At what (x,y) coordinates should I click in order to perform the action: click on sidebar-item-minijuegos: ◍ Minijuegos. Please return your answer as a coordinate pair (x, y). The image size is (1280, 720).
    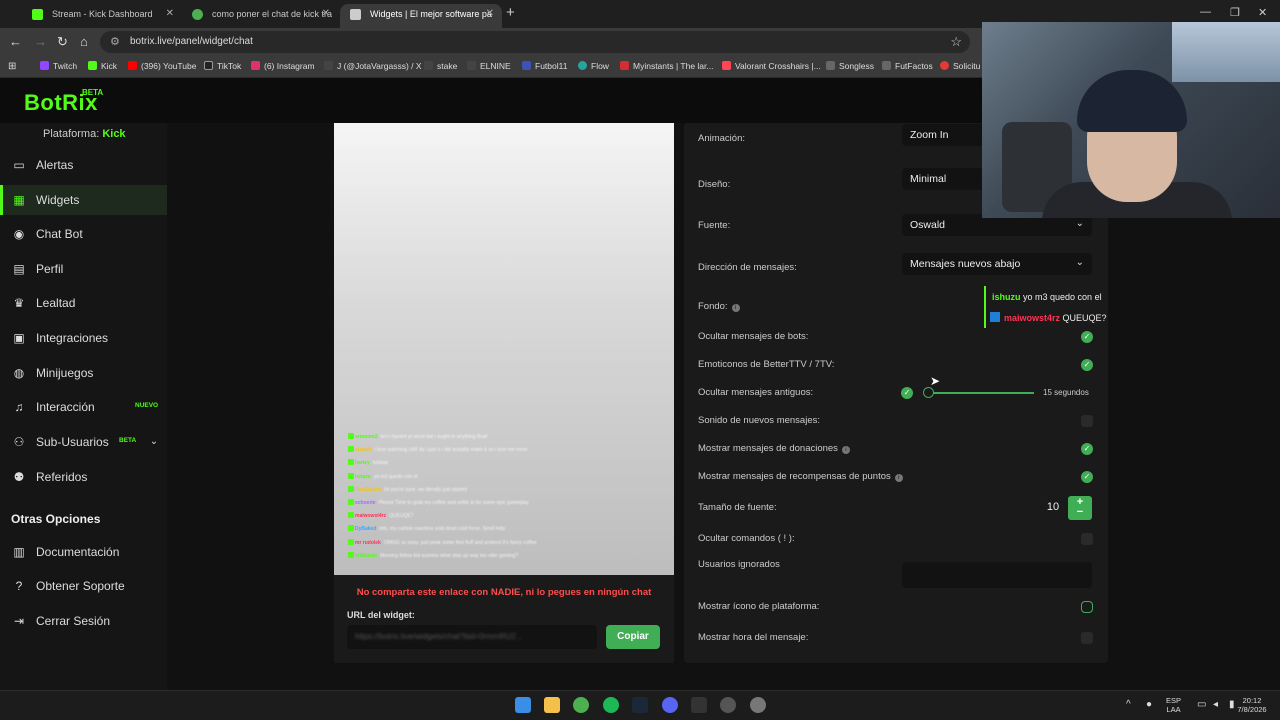
    Looking at the image, I should click on (83, 373).